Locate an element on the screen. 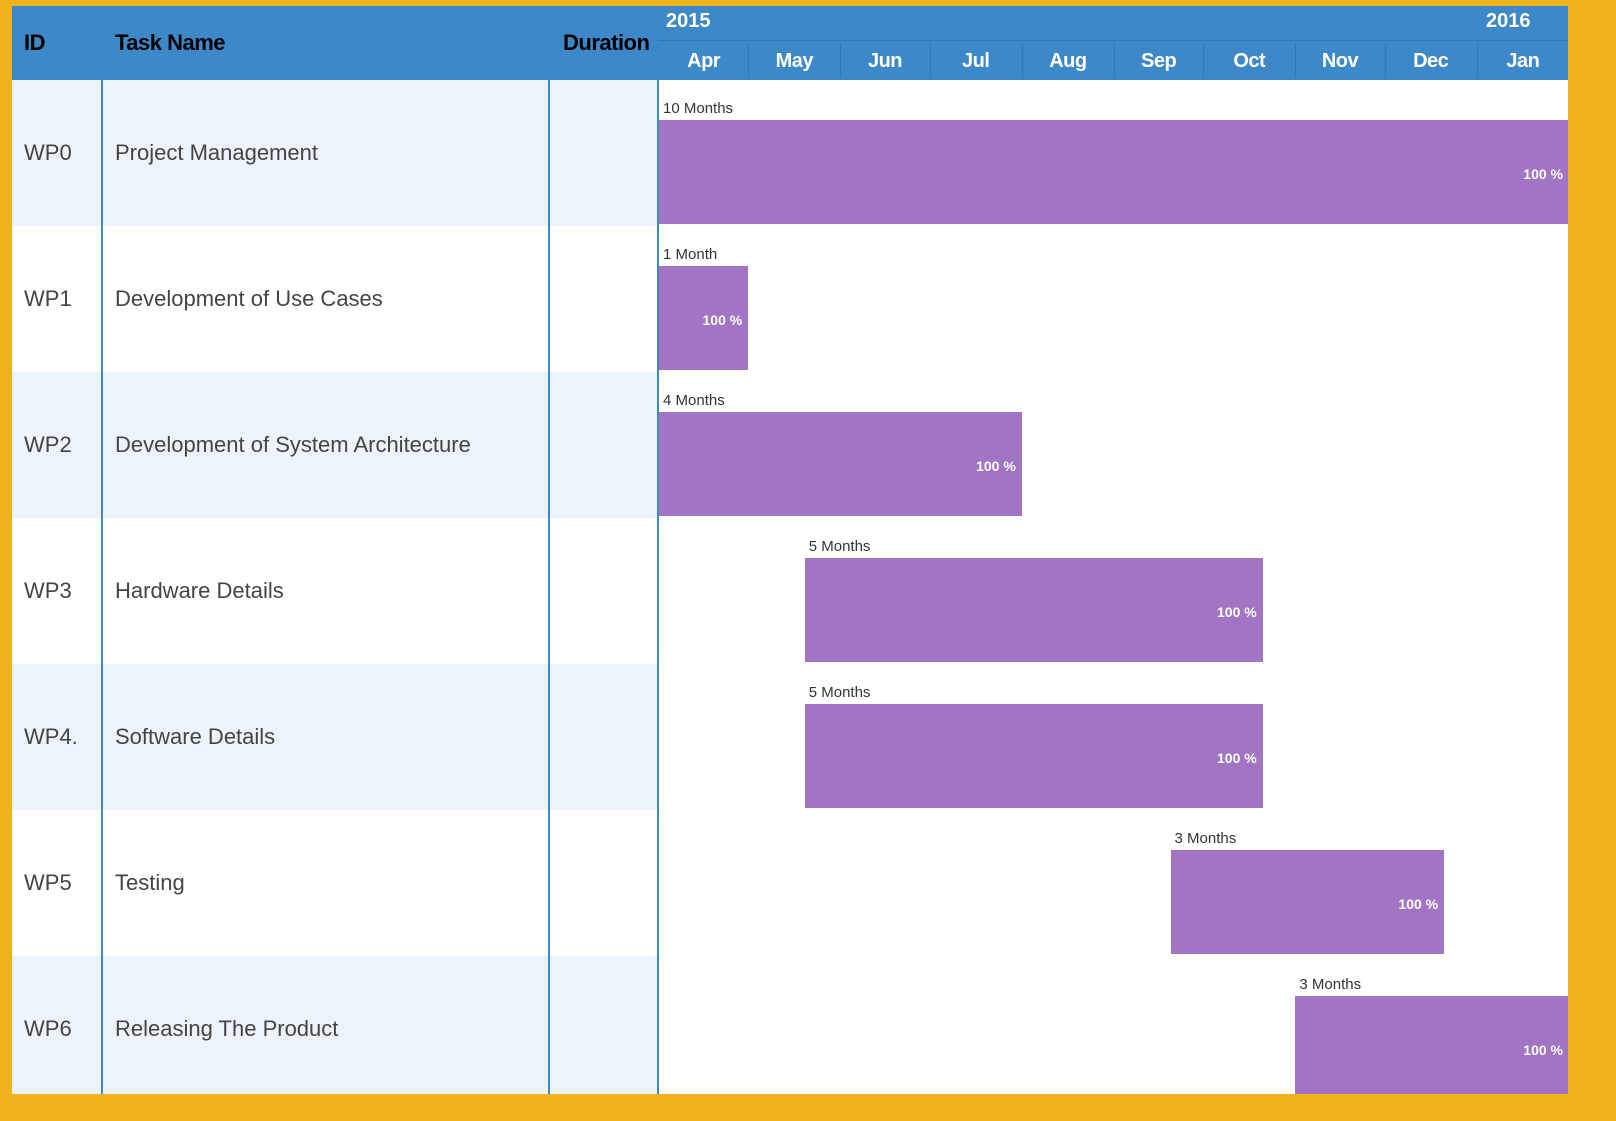 This screenshot has height=1121, width=1616. bar-duration-label: 10 Months is located at coordinates (698, 108).